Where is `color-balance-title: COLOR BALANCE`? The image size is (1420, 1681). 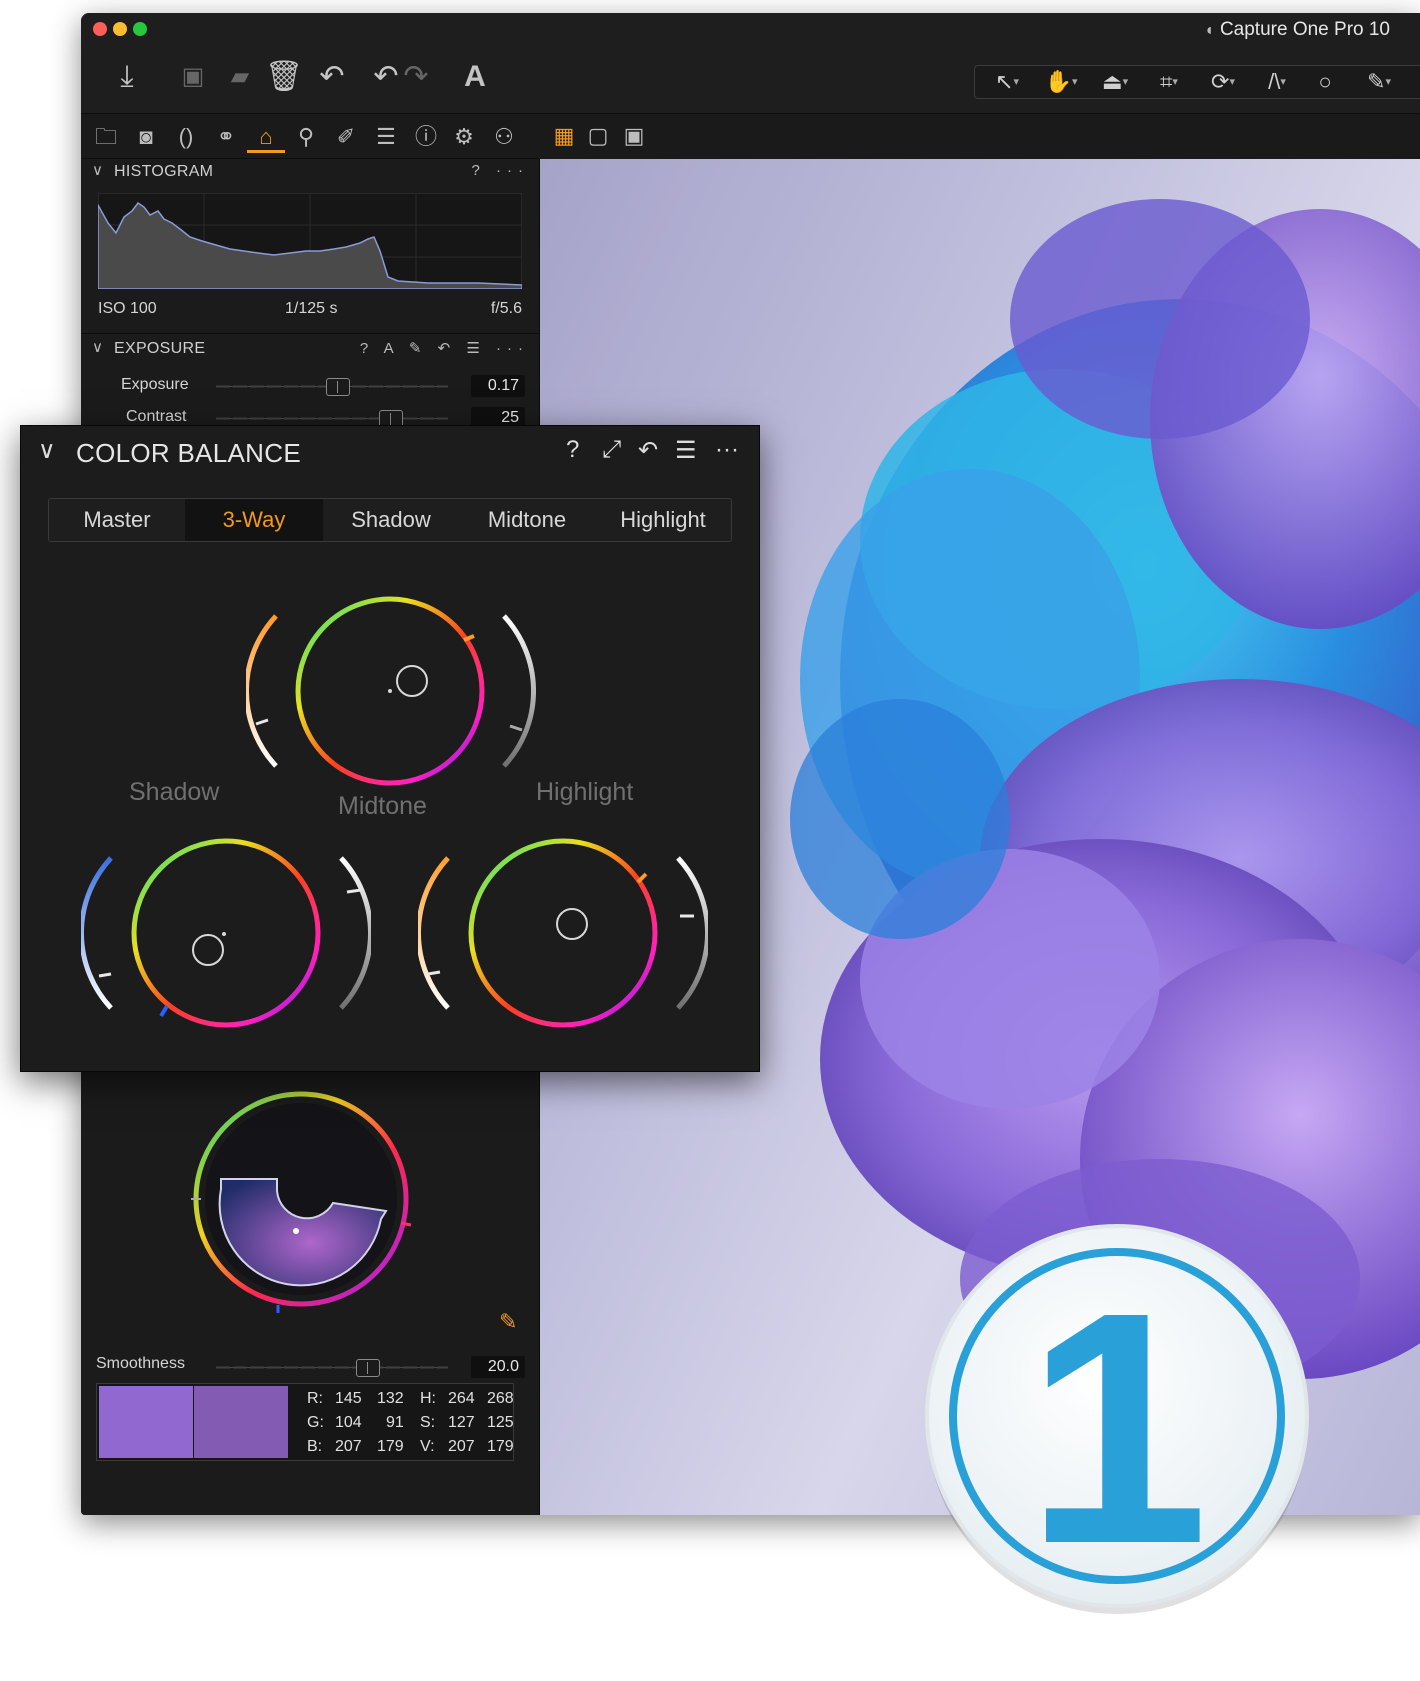
color-balance-title: COLOR BALANCE is located at coordinates (188, 453).